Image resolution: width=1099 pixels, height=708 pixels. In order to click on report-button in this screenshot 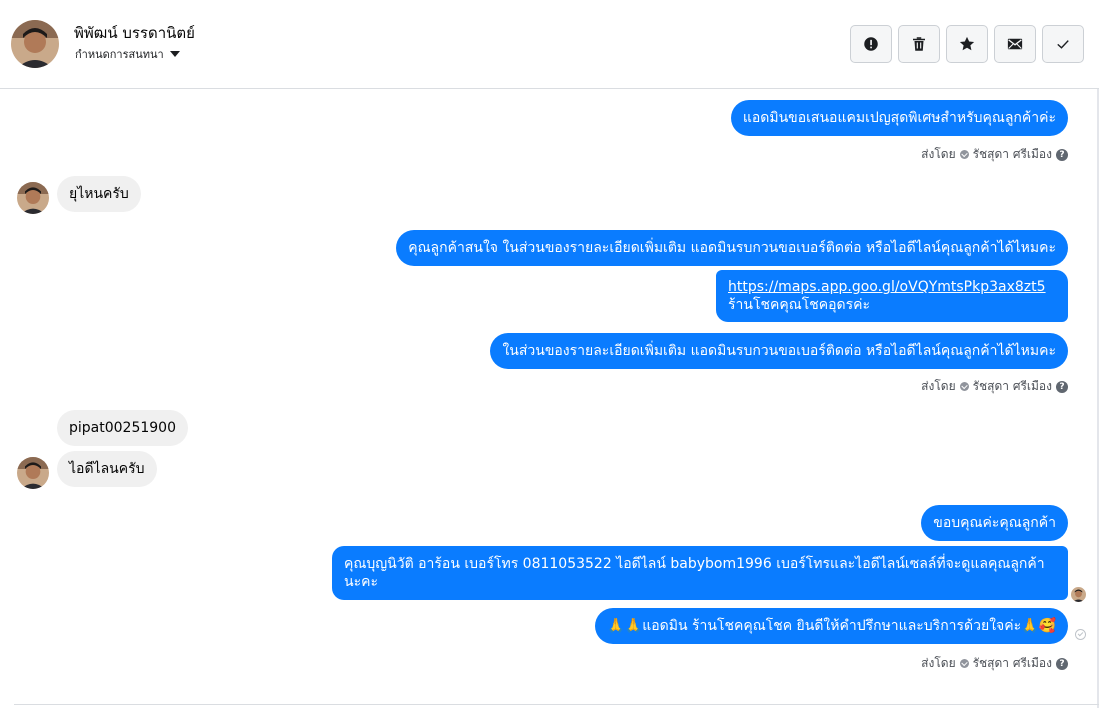, I will do `click(871, 44)`.